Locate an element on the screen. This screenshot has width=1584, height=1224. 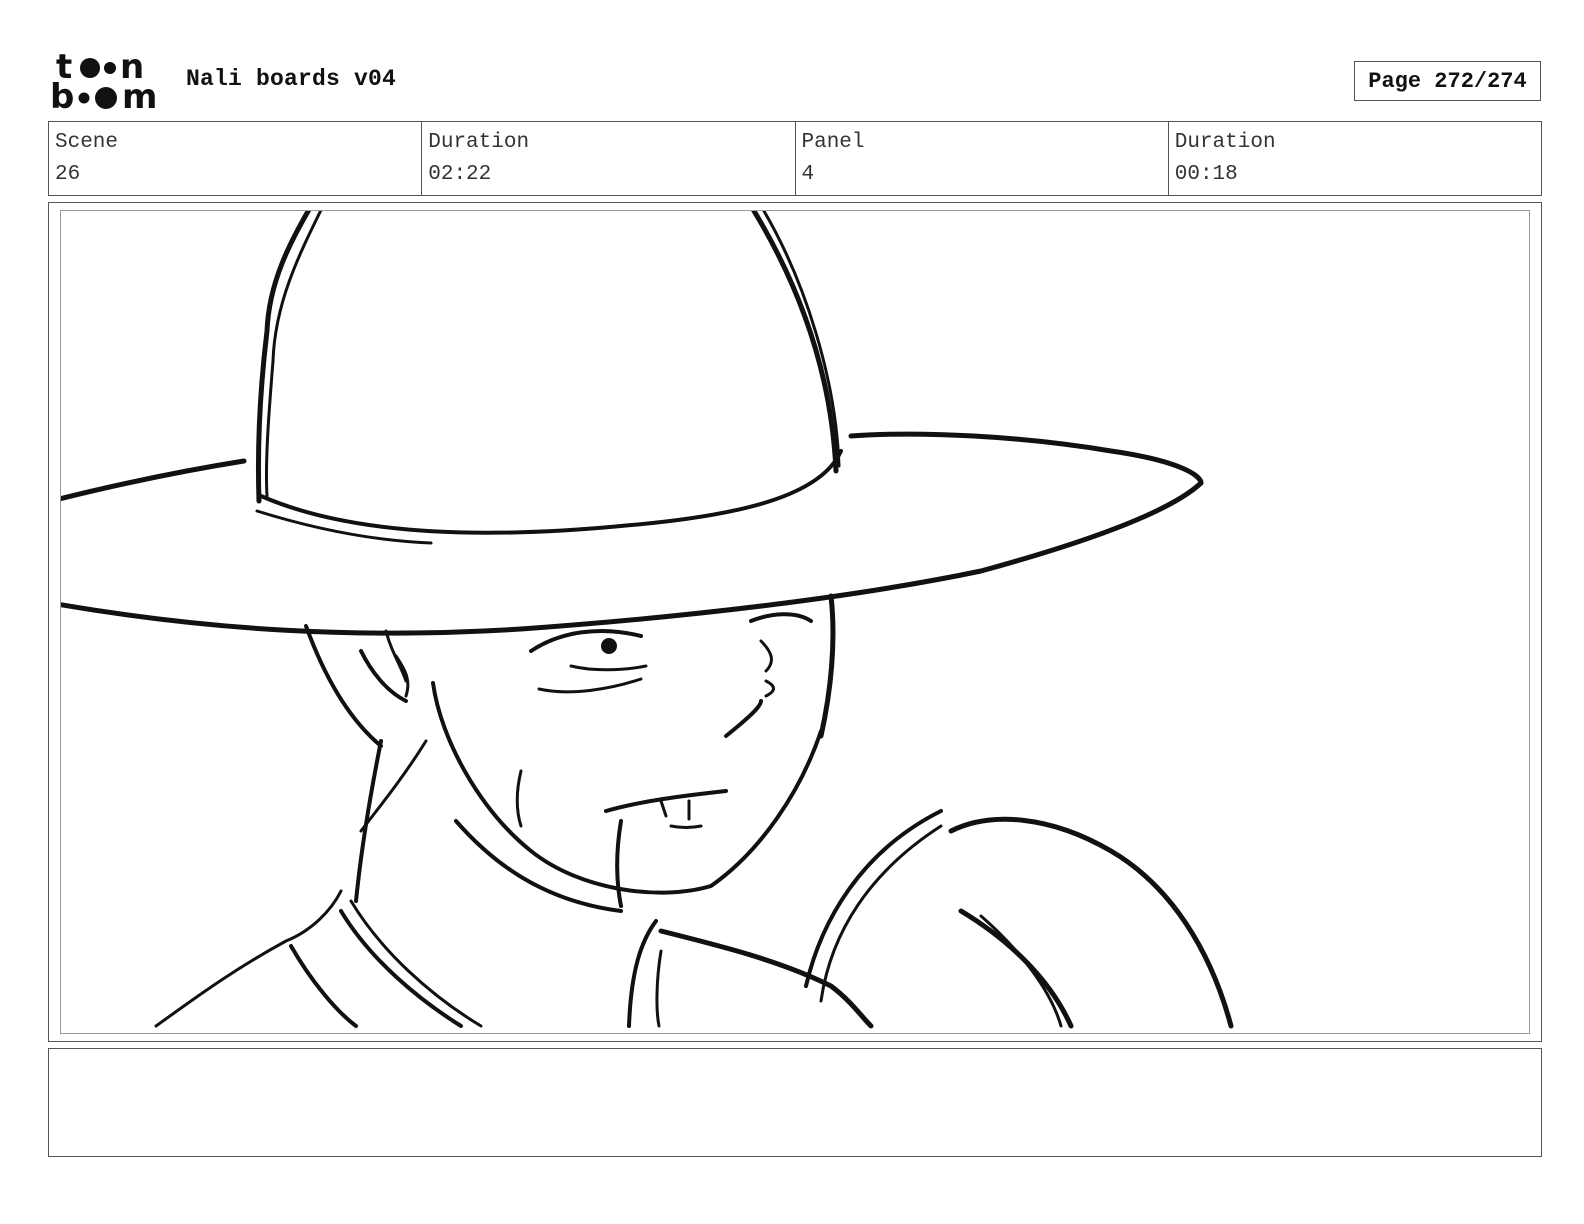
panel-duration-label: Duration is located at coordinates (1225, 142).